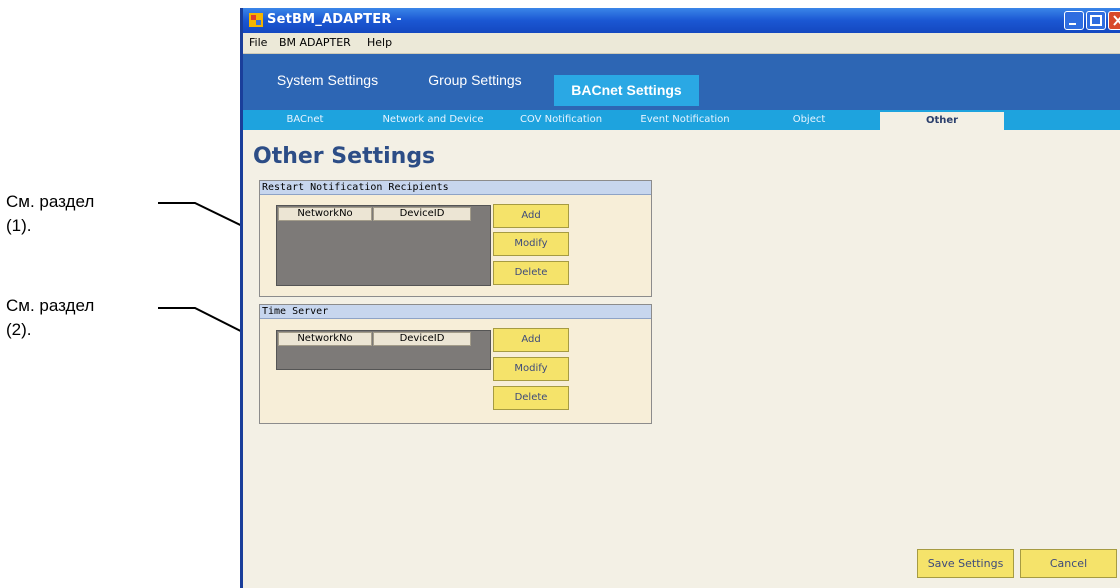 Image resolution: width=1120 pixels, height=588 pixels. I want to click on callout-1: См. раздел (1)., so click(50, 214).